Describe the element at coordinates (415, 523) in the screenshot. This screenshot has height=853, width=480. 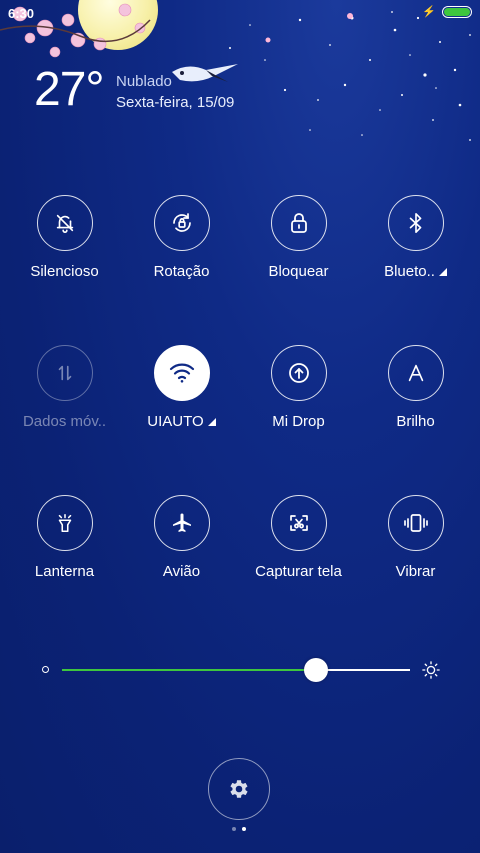
I see `vibrate-icon` at that location.